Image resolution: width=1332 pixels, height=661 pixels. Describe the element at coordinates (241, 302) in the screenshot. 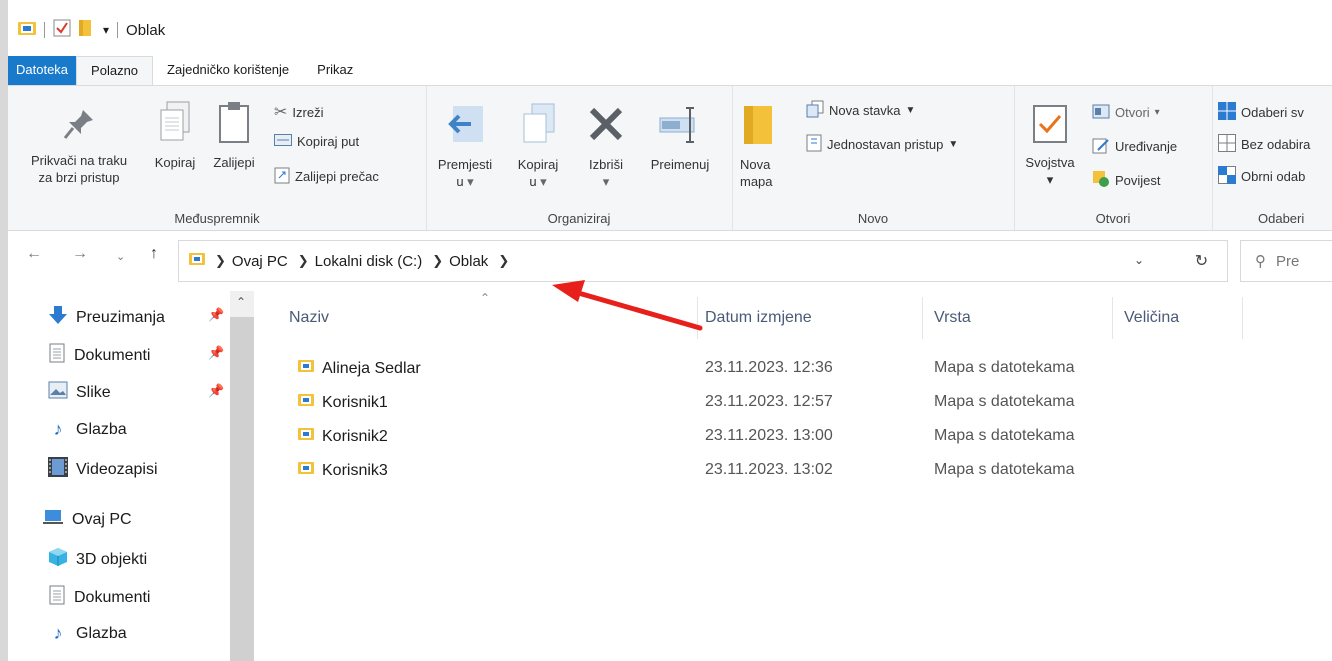

I see `scroll-up-icon: ⌃` at that location.